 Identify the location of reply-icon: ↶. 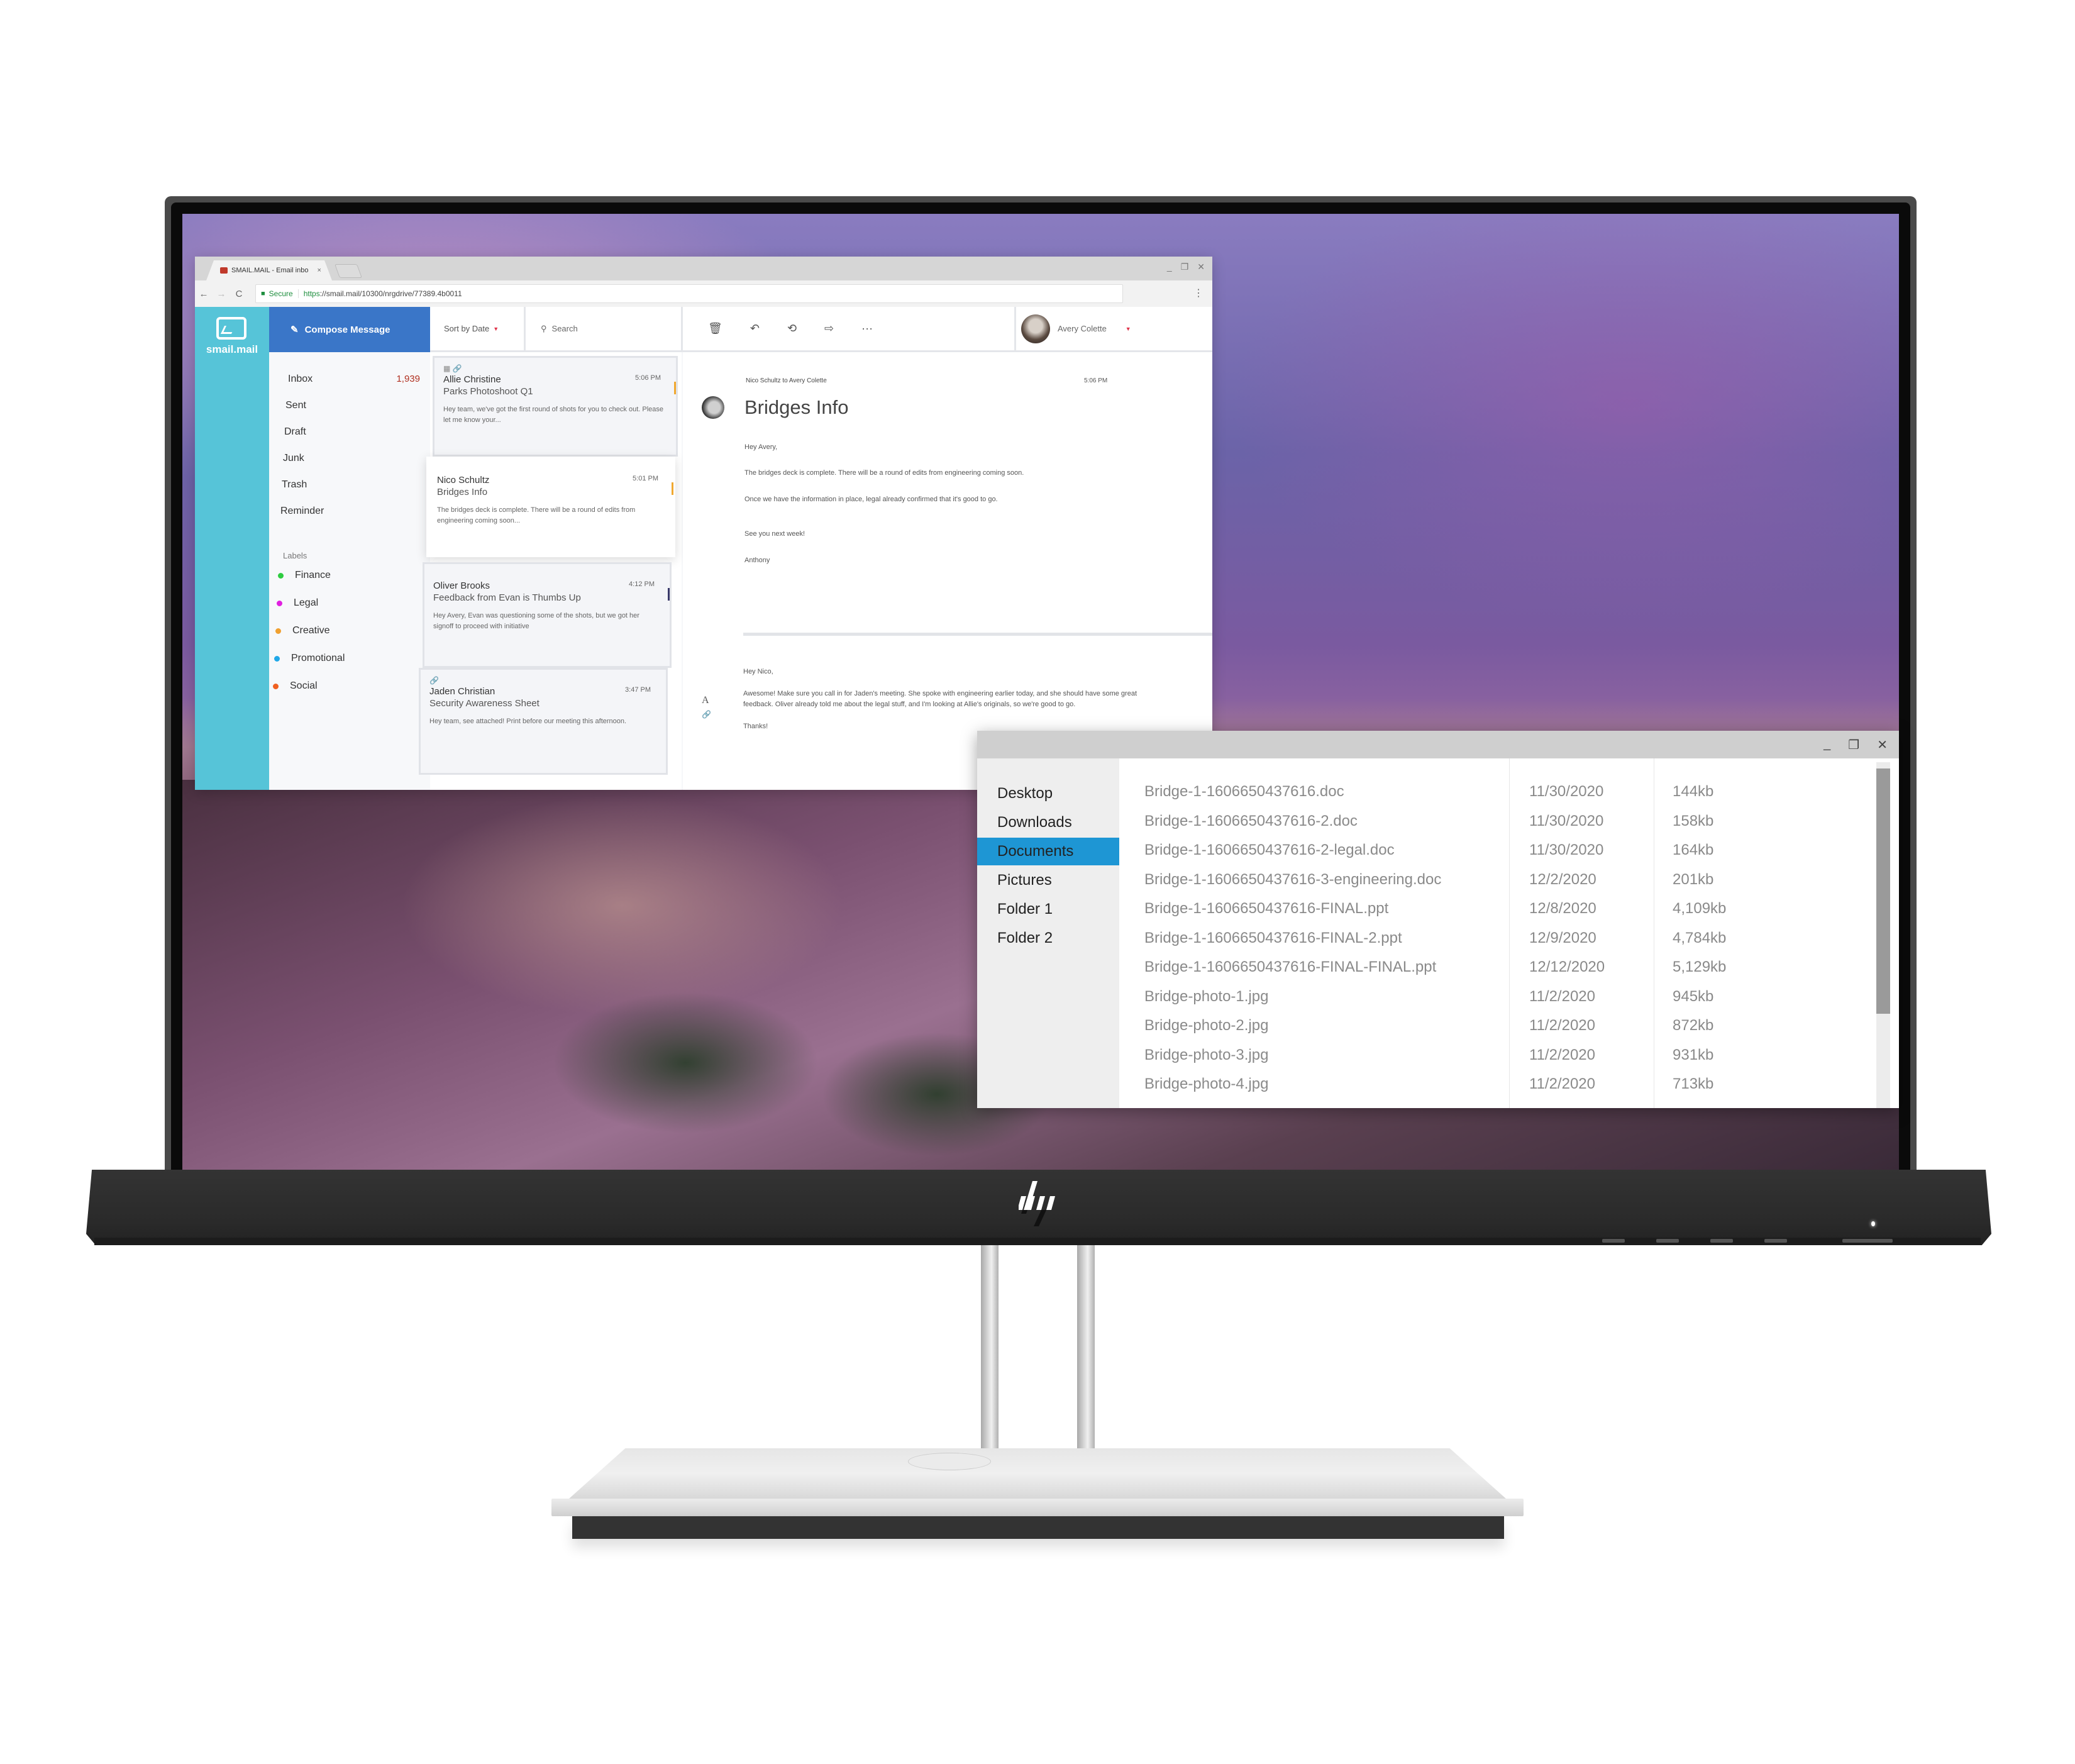
(755, 328).